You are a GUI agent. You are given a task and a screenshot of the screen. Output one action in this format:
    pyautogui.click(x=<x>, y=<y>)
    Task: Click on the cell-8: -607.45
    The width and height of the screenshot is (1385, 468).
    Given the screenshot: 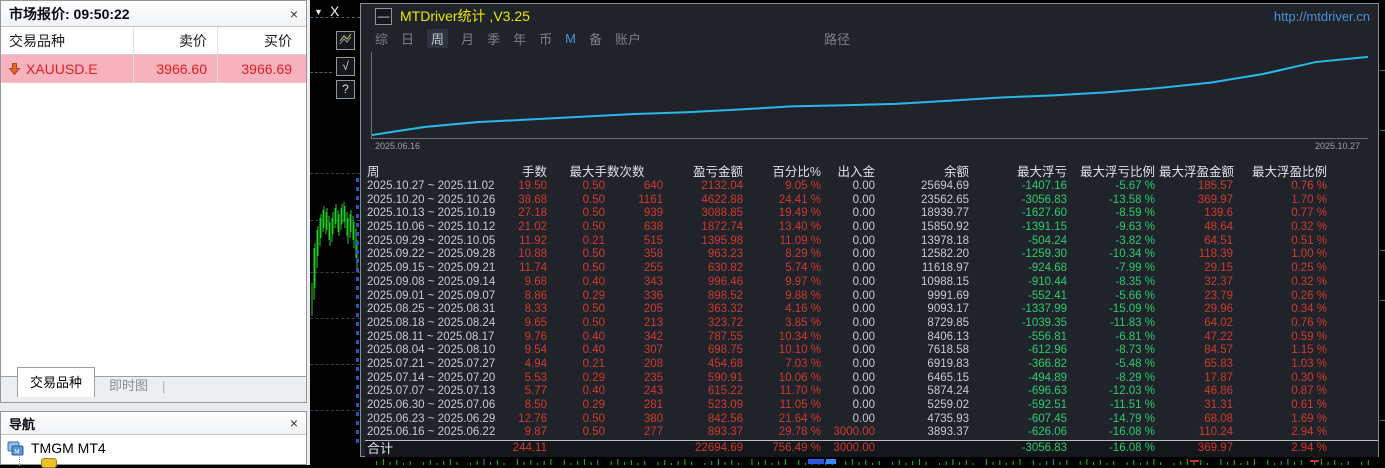 What is the action you would take?
    pyautogui.click(x=1047, y=418)
    